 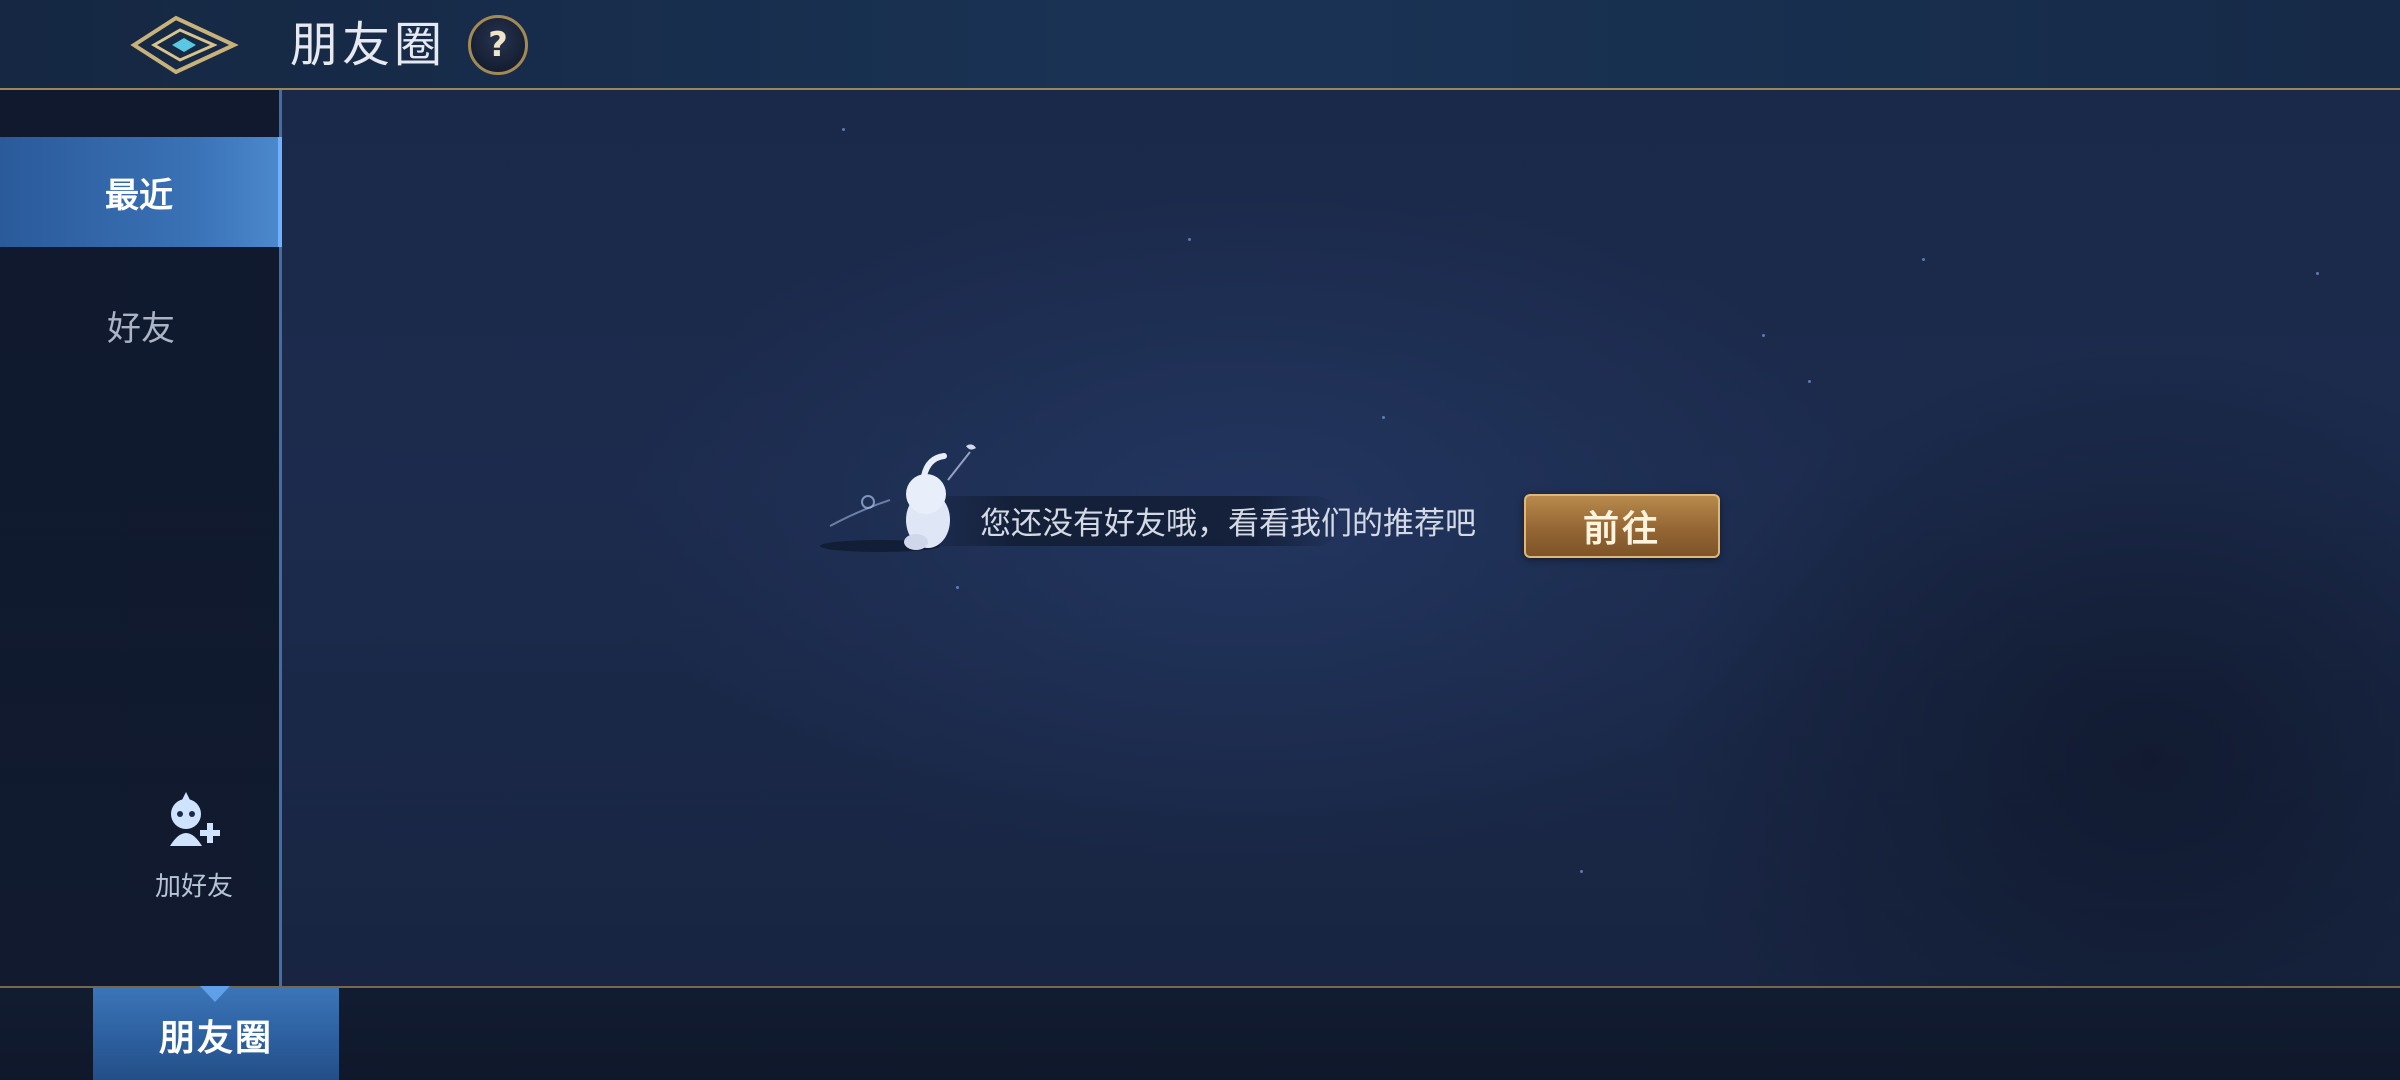 I want to click on sidebar-item-recent: 最近, so click(x=141, y=192).